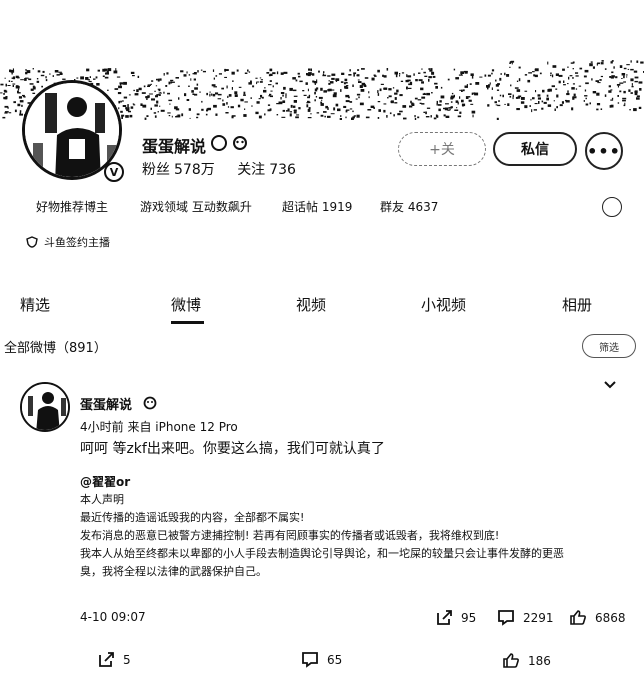  I want to click on quoted-line: 臭，我将全程以法律的武器保护自己。, so click(173, 571).